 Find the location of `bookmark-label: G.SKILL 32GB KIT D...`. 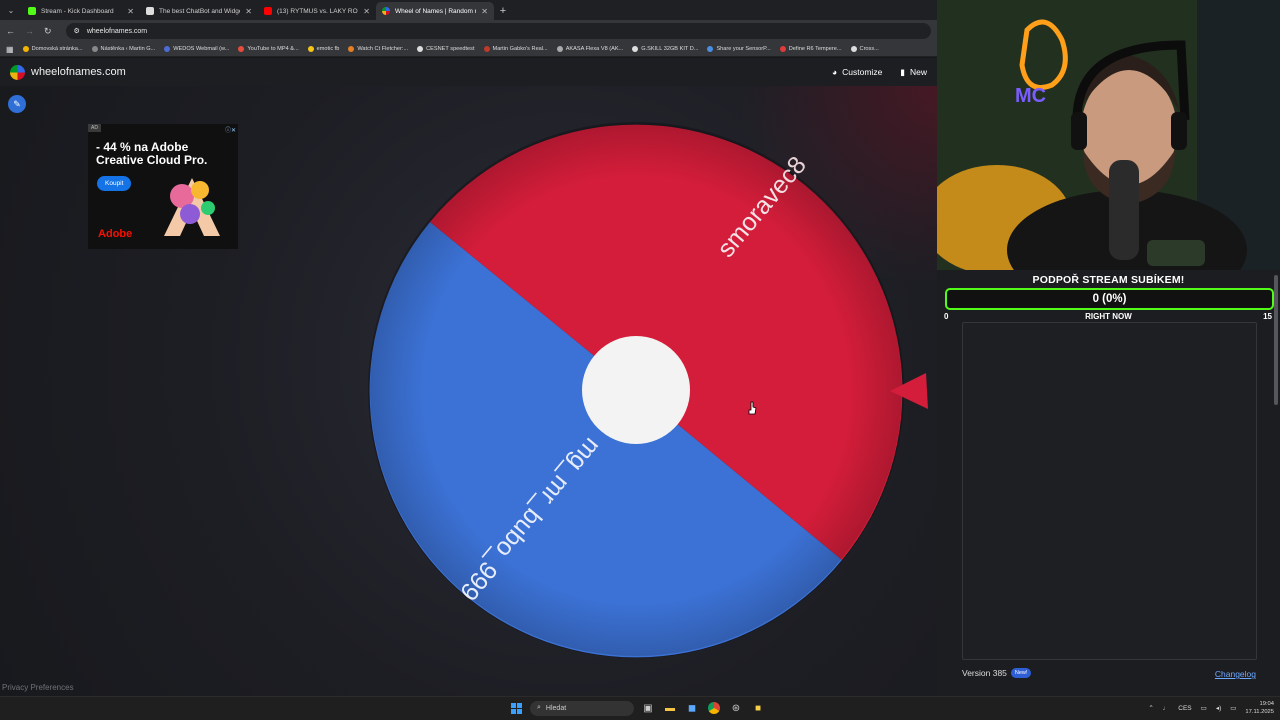

bookmark-label: G.SKILL 32GB KIT D... is located at coordinates (670, 49).